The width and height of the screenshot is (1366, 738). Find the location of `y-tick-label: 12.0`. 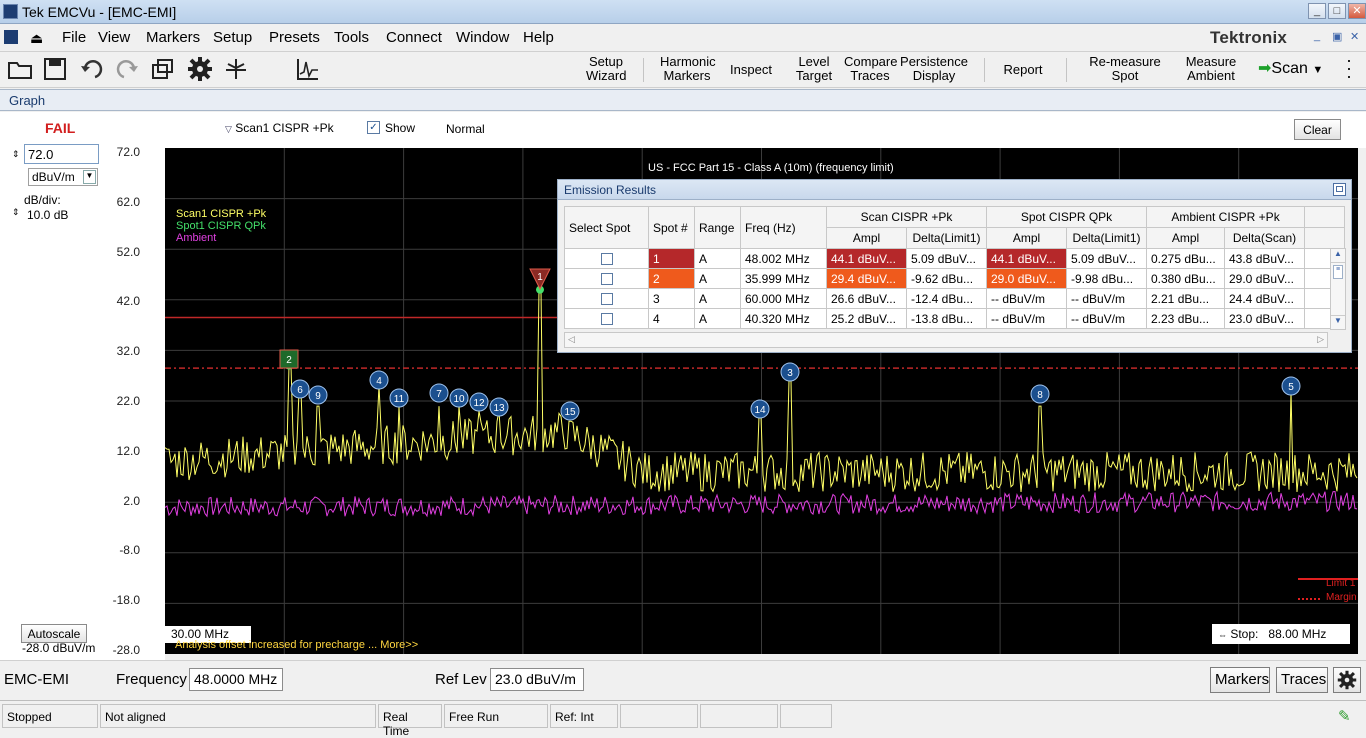

y-tick-label: 12.0 is located at coordinates (128, 450).